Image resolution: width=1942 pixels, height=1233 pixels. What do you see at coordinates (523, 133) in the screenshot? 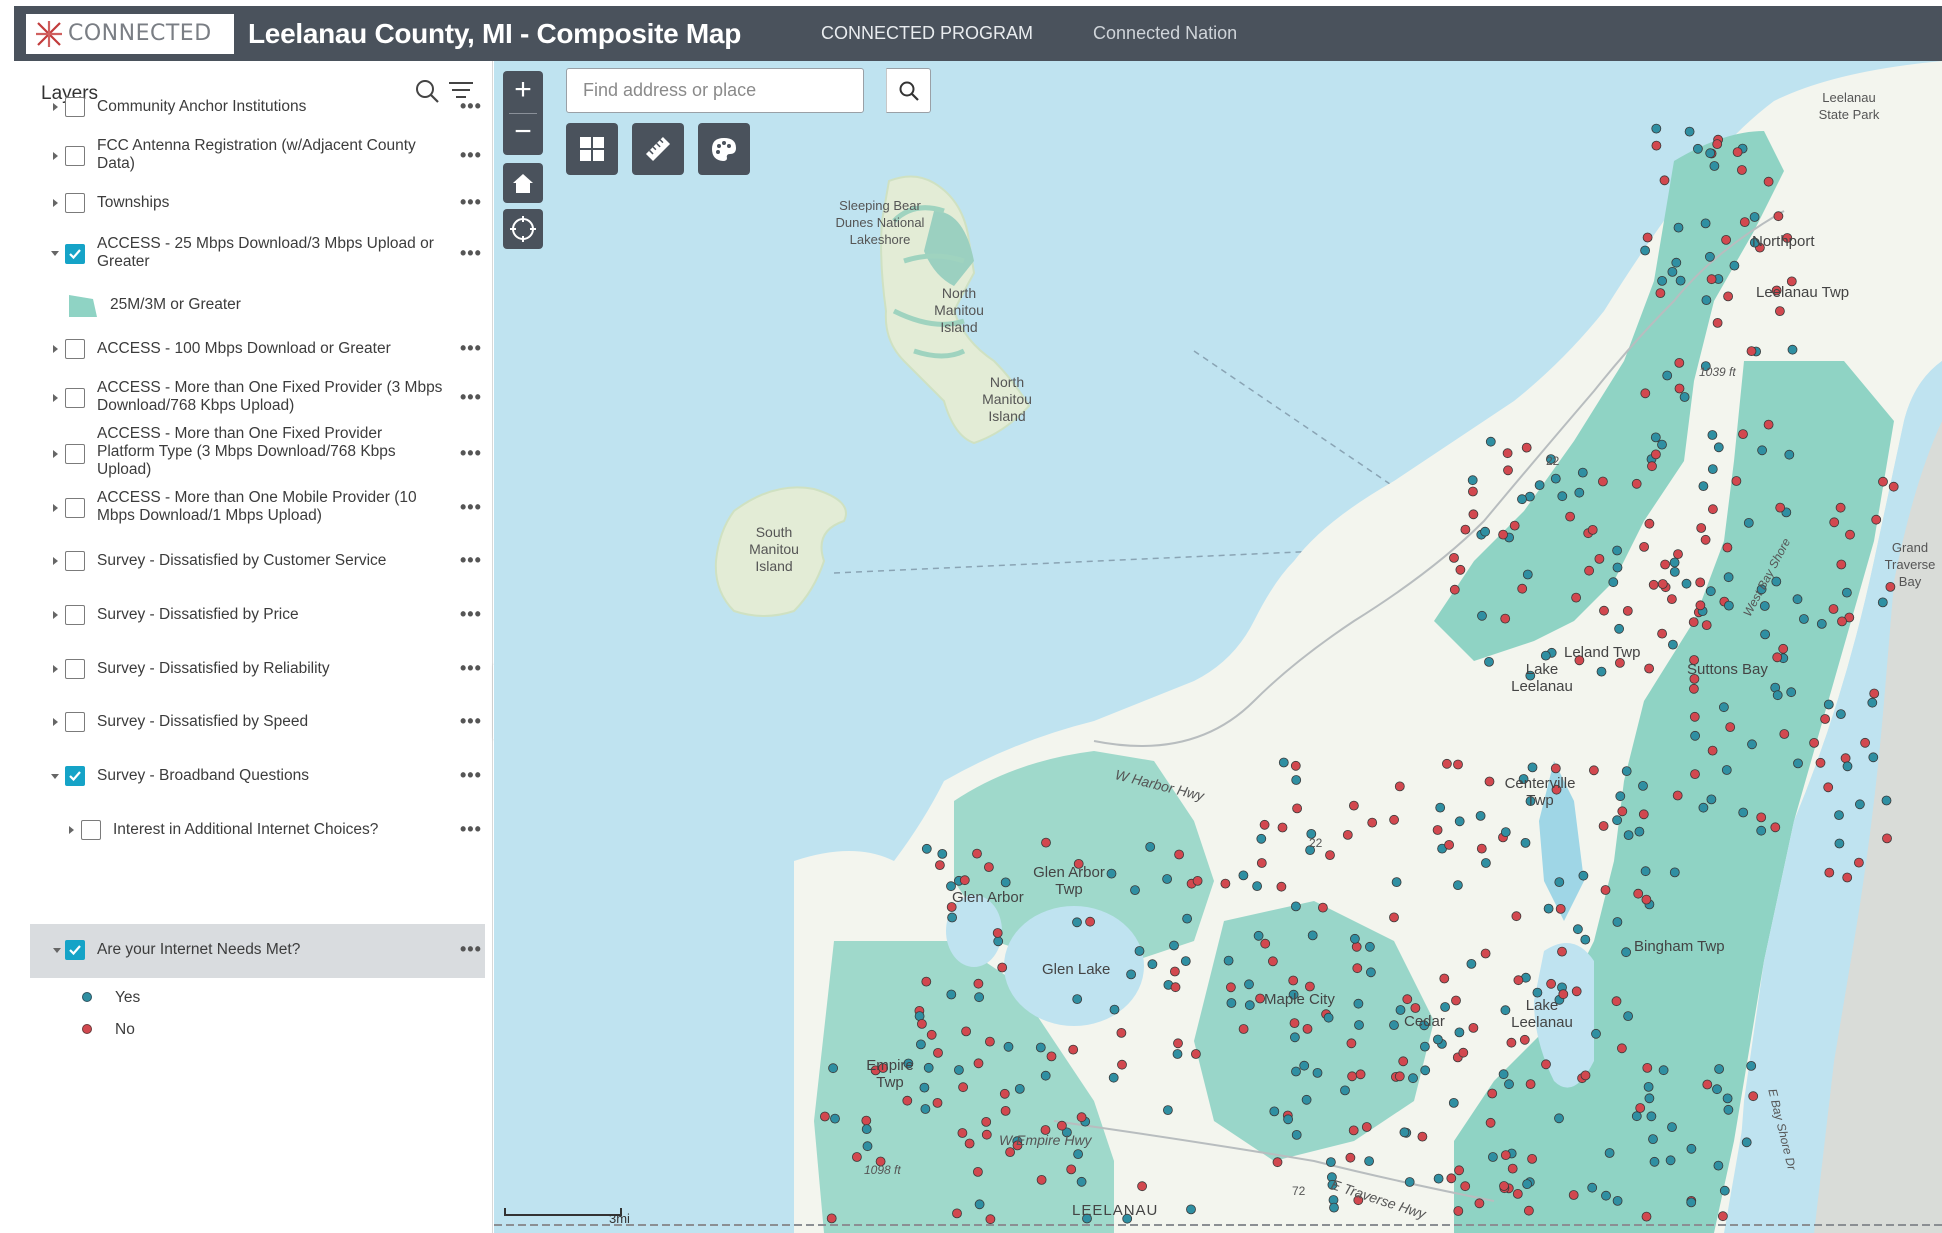
I see `zoom-out-button: −` at bounding box center [523, 133].